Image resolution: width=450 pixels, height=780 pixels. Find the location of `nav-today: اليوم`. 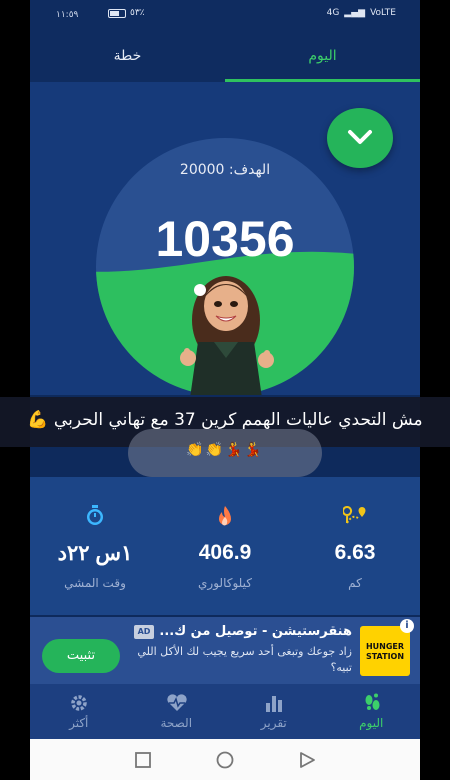

nav-today: اليوم is located at coordinates (372, 711).